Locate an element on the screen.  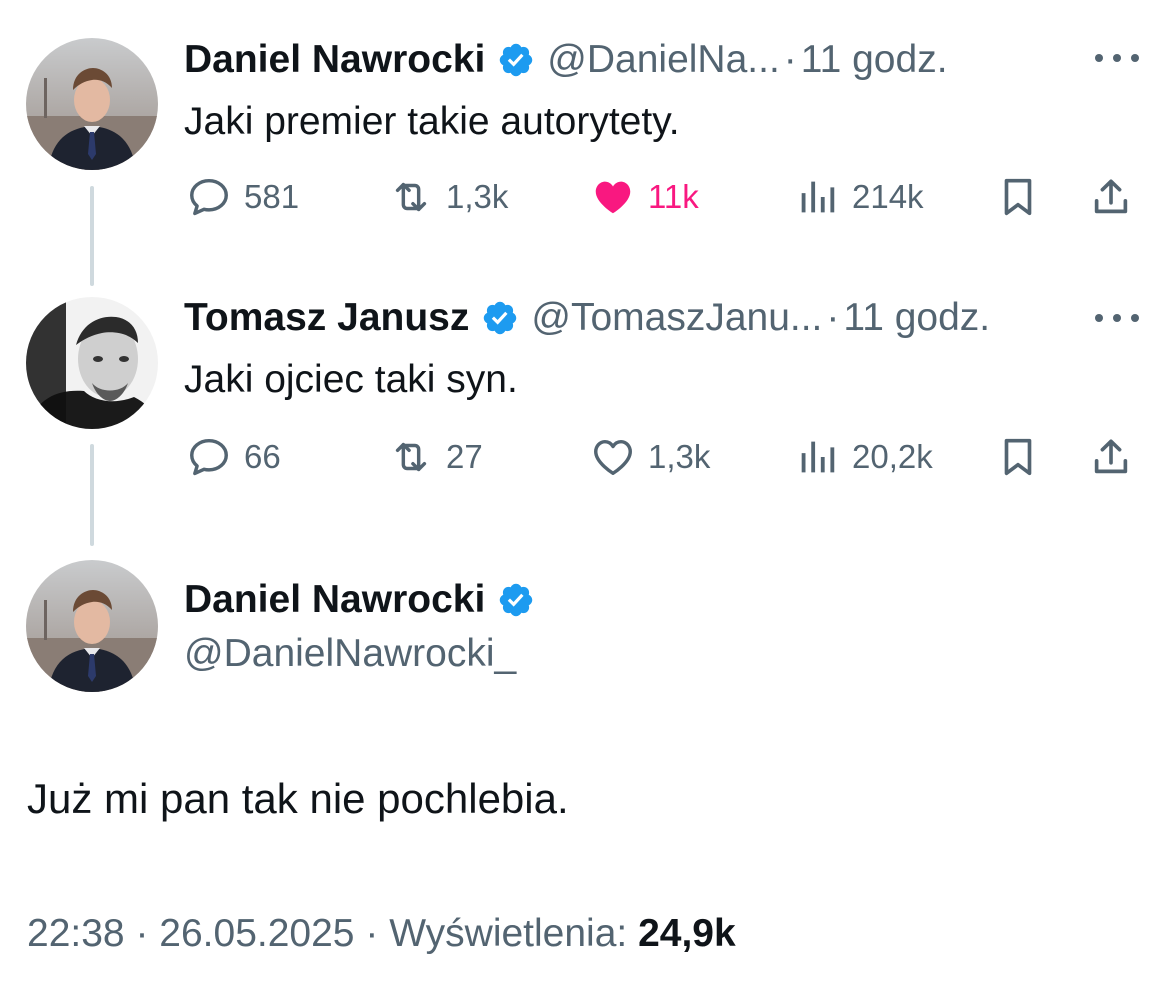
main-tweet-text: Już mi pan tak nie pochlebia. is located at coordinates (298, 798).